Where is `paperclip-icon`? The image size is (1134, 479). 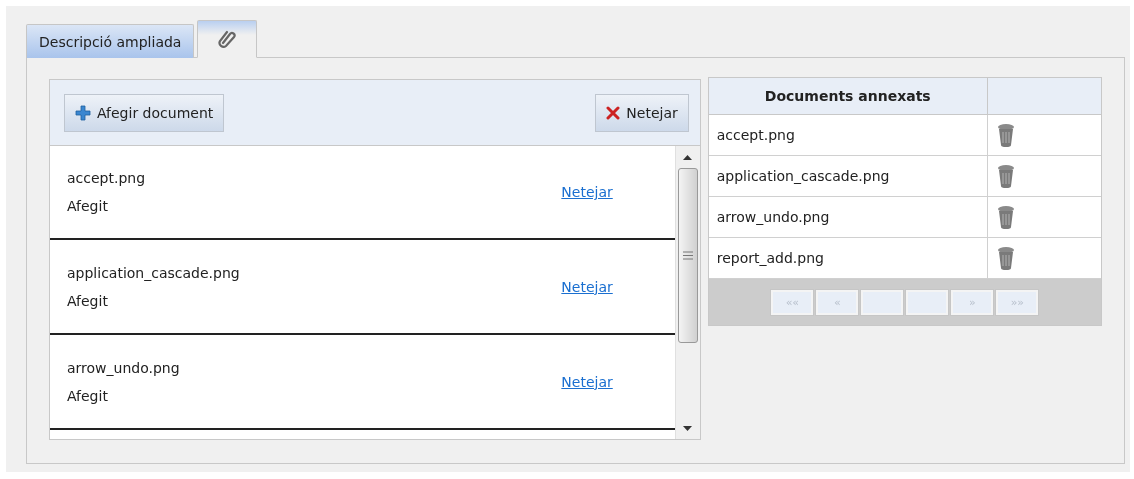 paperclip-icon is located at coordinates (227, 39).